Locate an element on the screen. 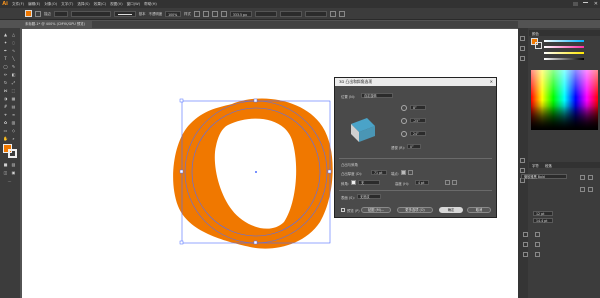  extrude-depth-label: 凸出厚度 (D): is located at coordinates (352, 174).